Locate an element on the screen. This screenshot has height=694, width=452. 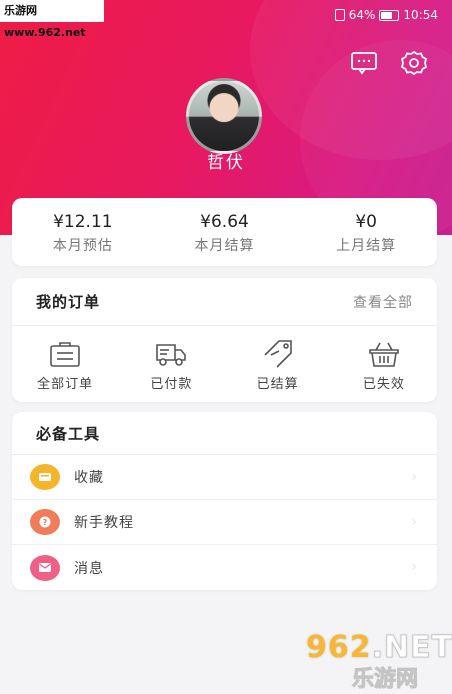
site-logo: 962.NET 乐游网 is located at coordinates (379, 661).